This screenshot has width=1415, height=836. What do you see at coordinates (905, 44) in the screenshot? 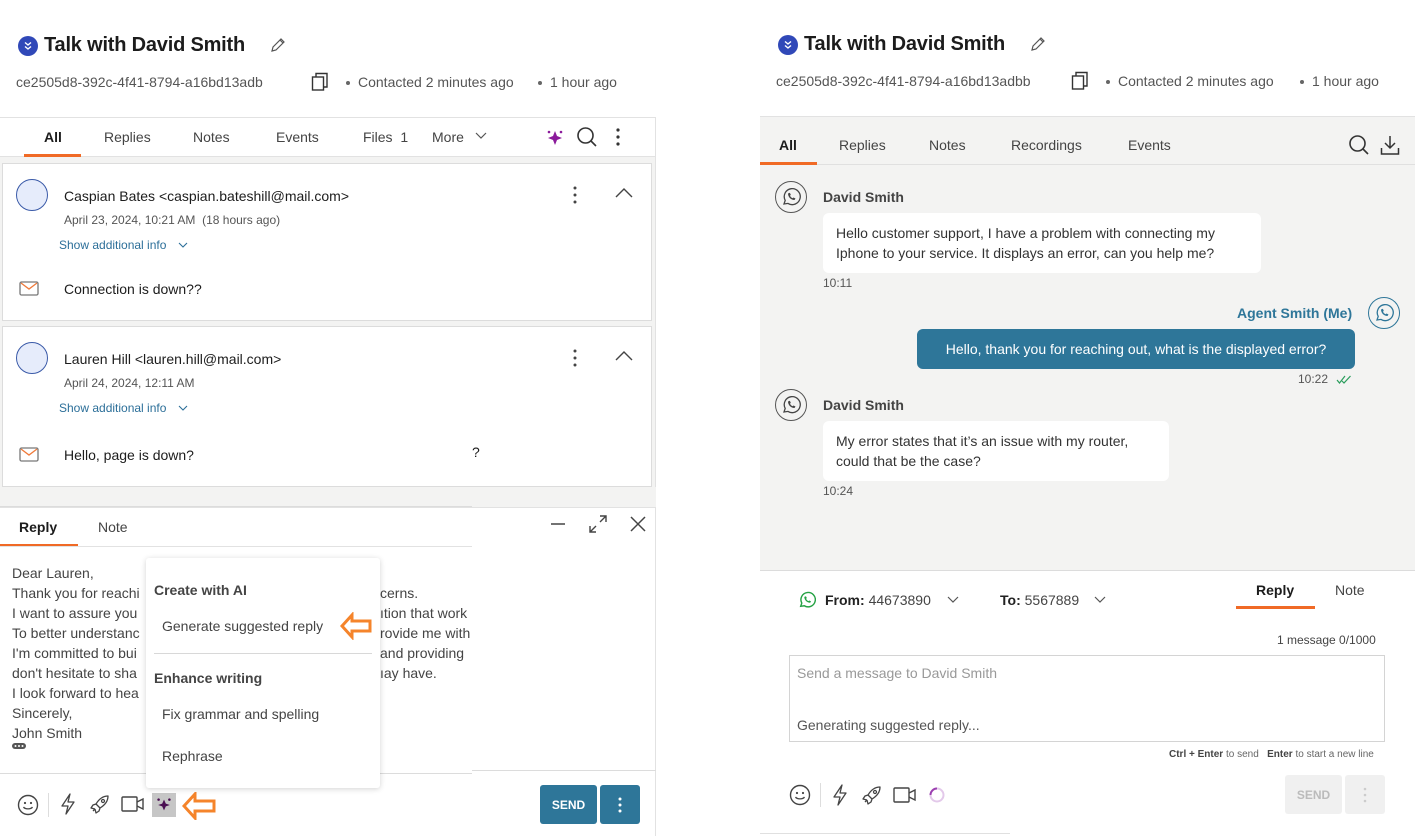
I see `page-title: Talk with David Smith` at bounding box center [905, 44].